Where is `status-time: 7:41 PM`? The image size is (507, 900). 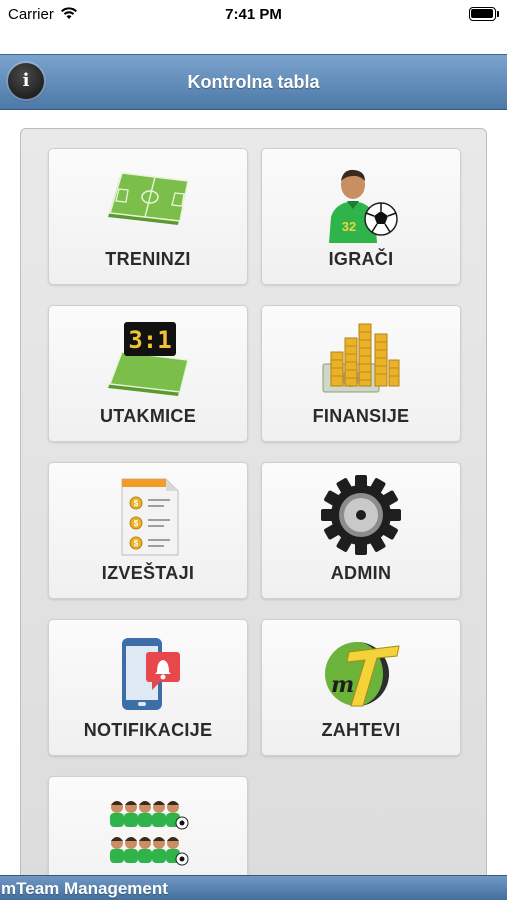 status-time: 7:41 PM is located at coordinates (253, 14).